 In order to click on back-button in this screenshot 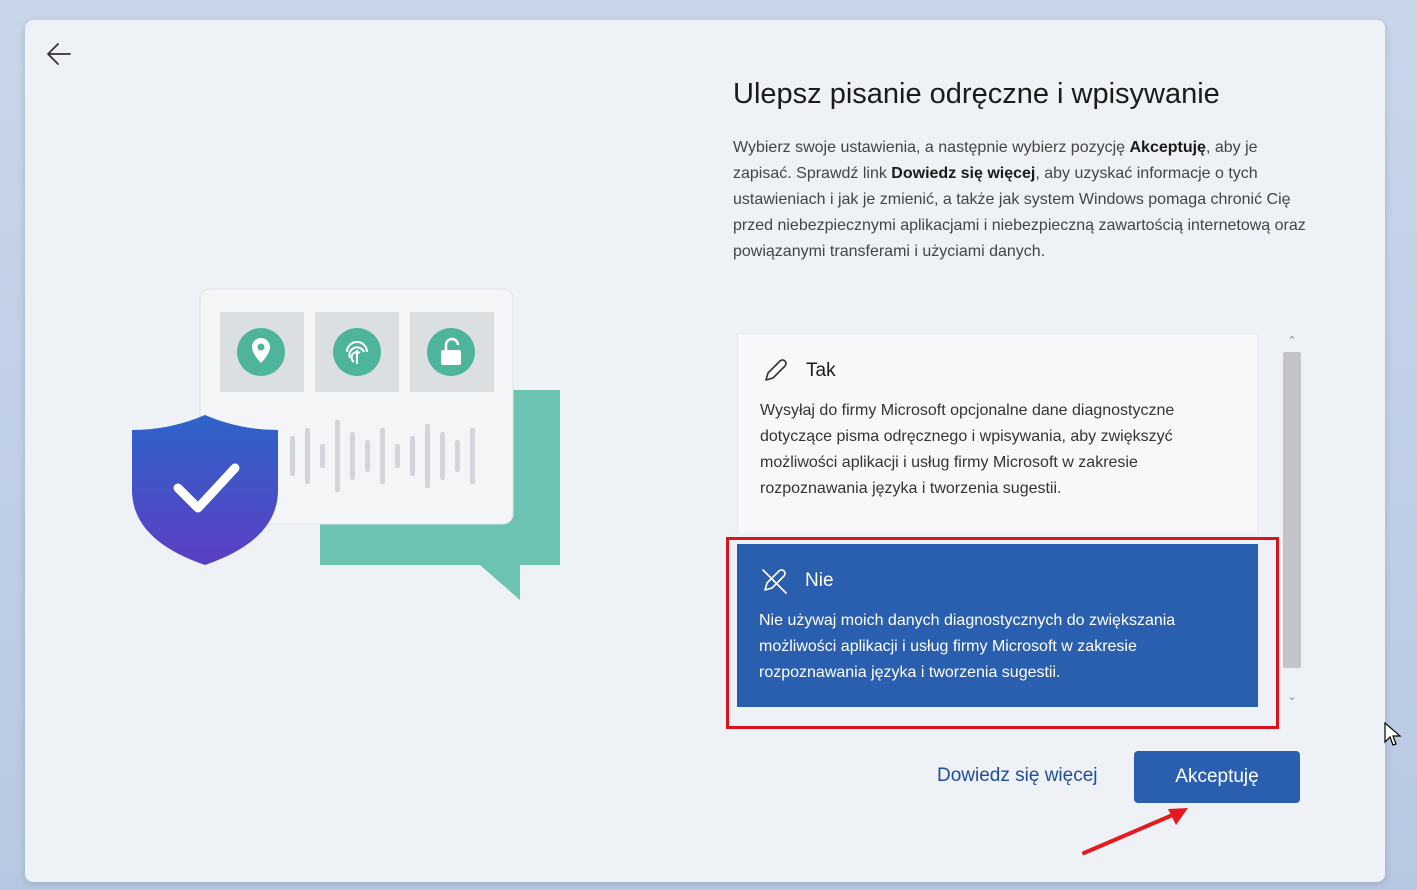, I will do `click(59, 54)`.